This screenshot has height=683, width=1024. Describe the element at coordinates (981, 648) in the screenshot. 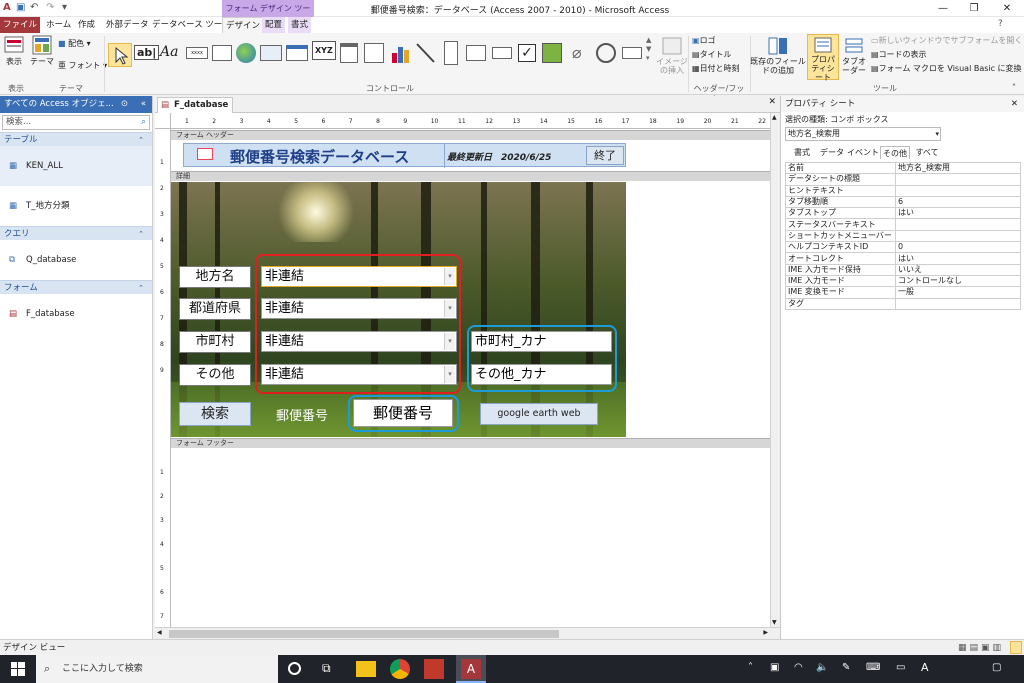

I see `view-switcher-icons: ▦▤▣▥` at that location.